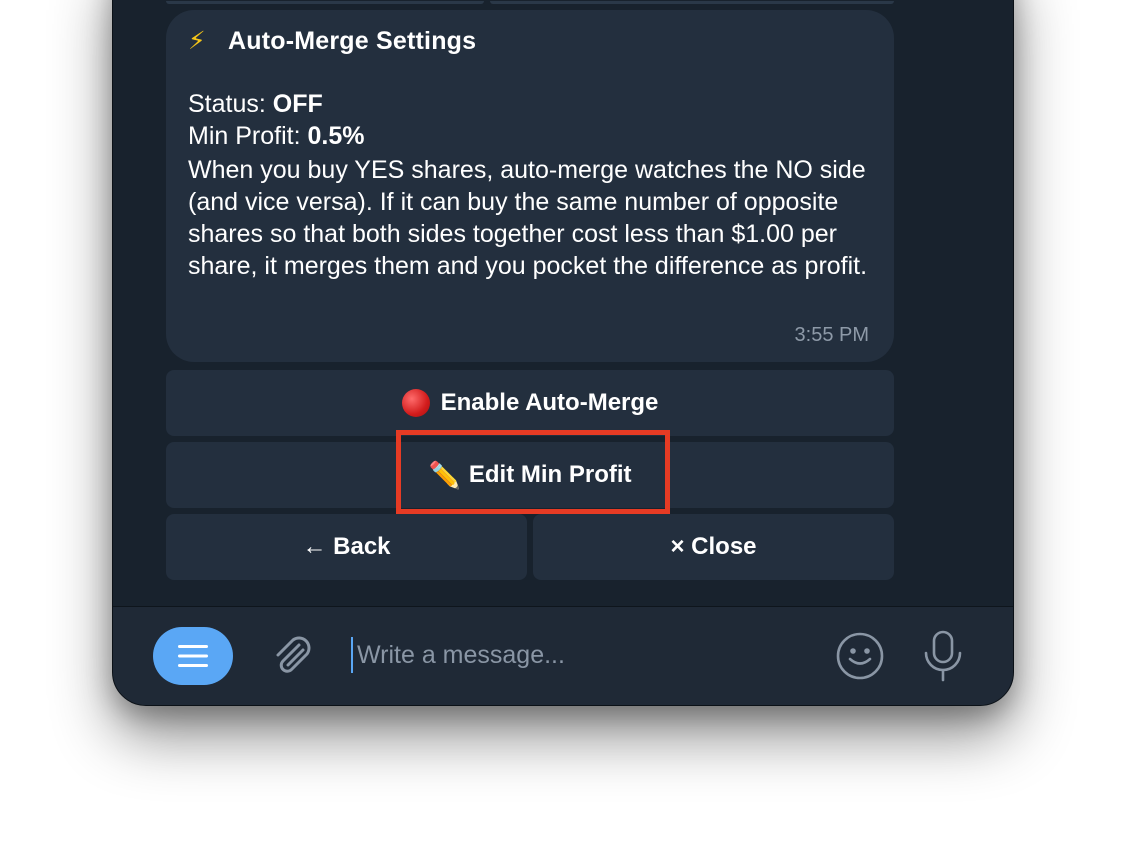 This screenshot has width=1124, height=853. What do you see at coordinates (530, 475) in the screenshot?
I see `edit-min-profit-button: ✏️ Edit Min Profit` at bounding box center [530, 475].